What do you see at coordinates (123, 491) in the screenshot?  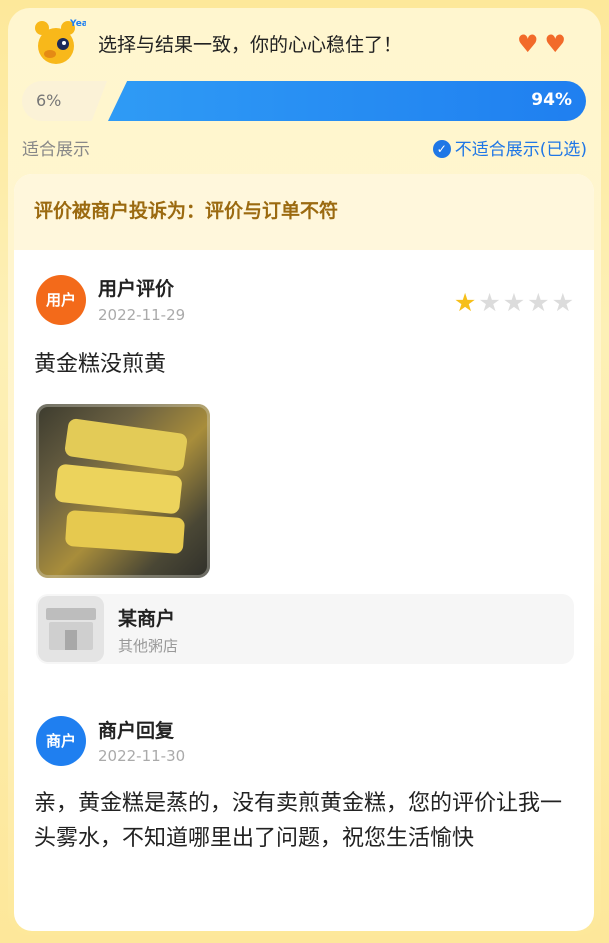 I see `review-photo` at bounding box center [123, 491].